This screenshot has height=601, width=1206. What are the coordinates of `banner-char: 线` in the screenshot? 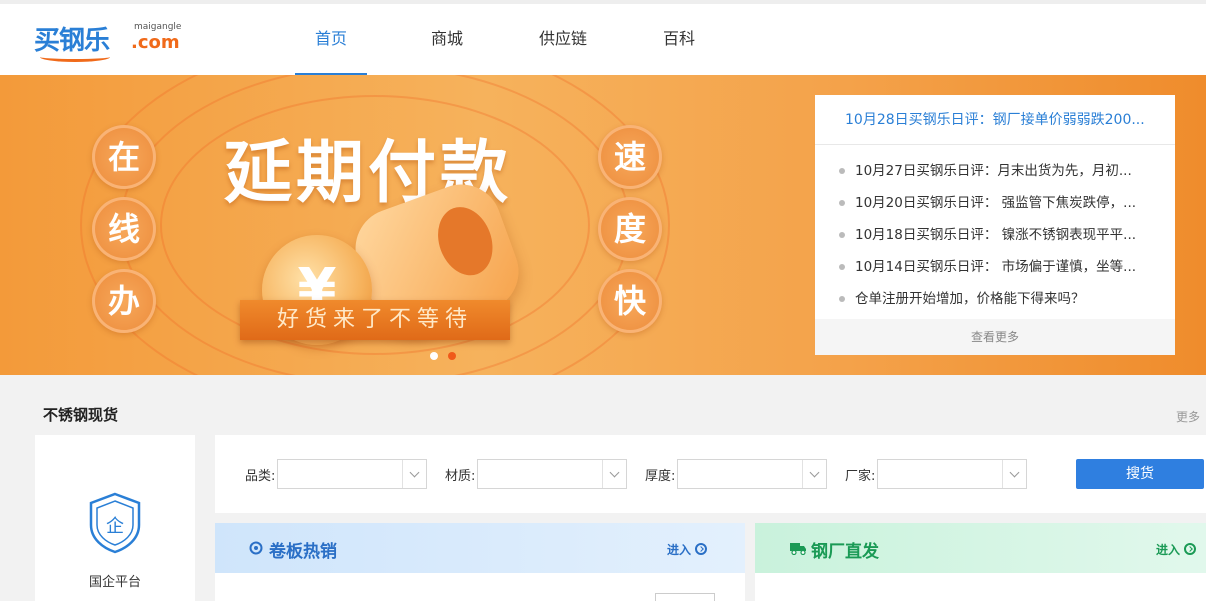 It's located at (124, 229).